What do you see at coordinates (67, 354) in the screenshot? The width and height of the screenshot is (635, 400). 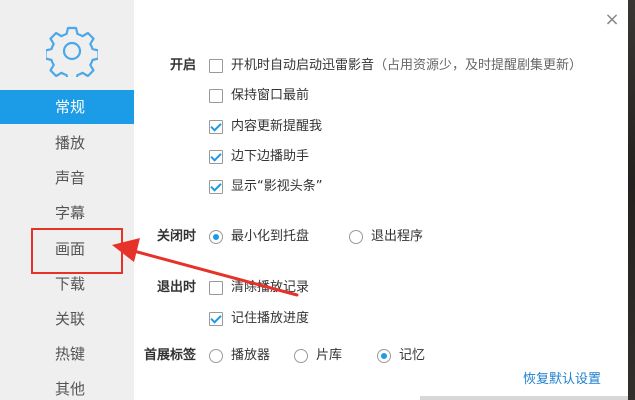 I see `sidebar-item-hotkeys: 热键` at bounding box center [67, 354].